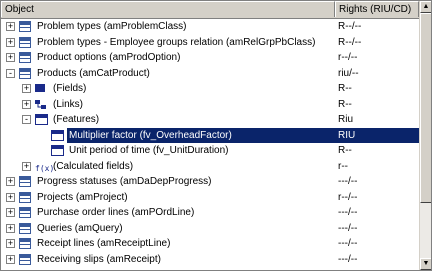  What do you see at coordinates (124, 181) in the screenshot?
I see `tree-row-label: Progress statuses (amDaDepProgress)` at bounding box center [124, 181].